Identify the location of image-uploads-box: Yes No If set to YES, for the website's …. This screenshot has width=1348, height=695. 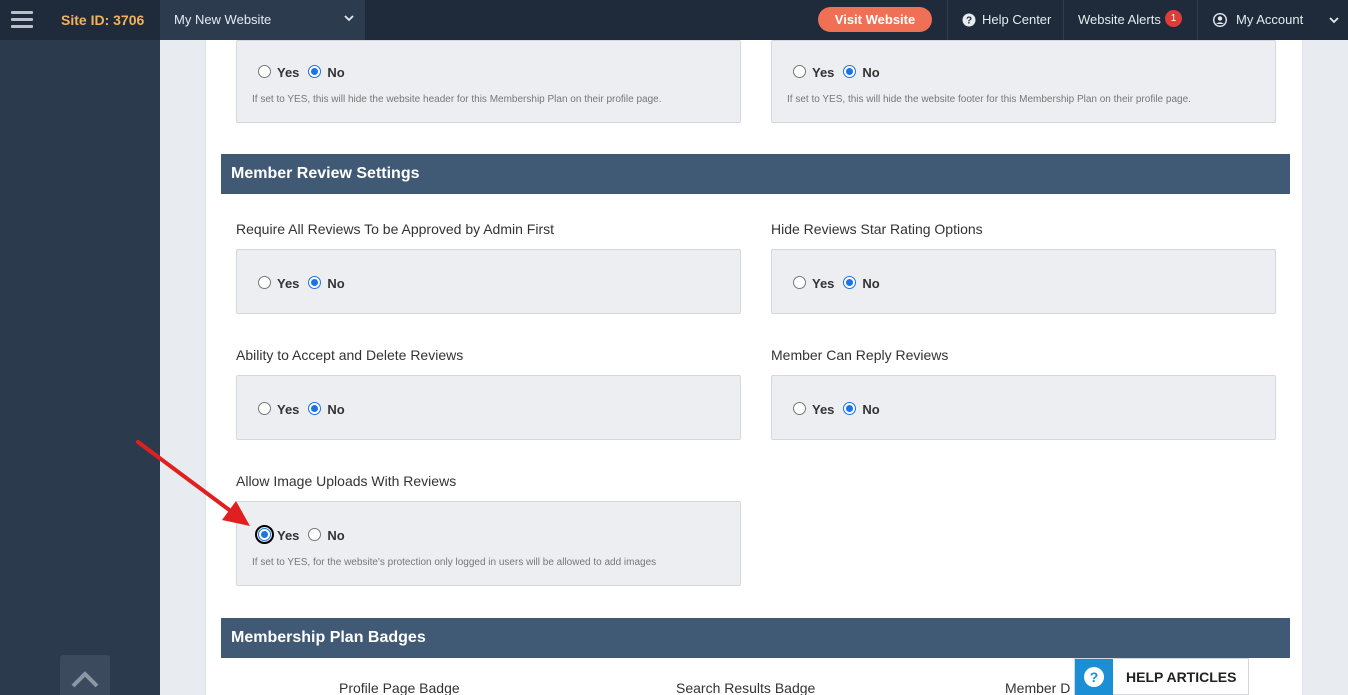
(488, 543).